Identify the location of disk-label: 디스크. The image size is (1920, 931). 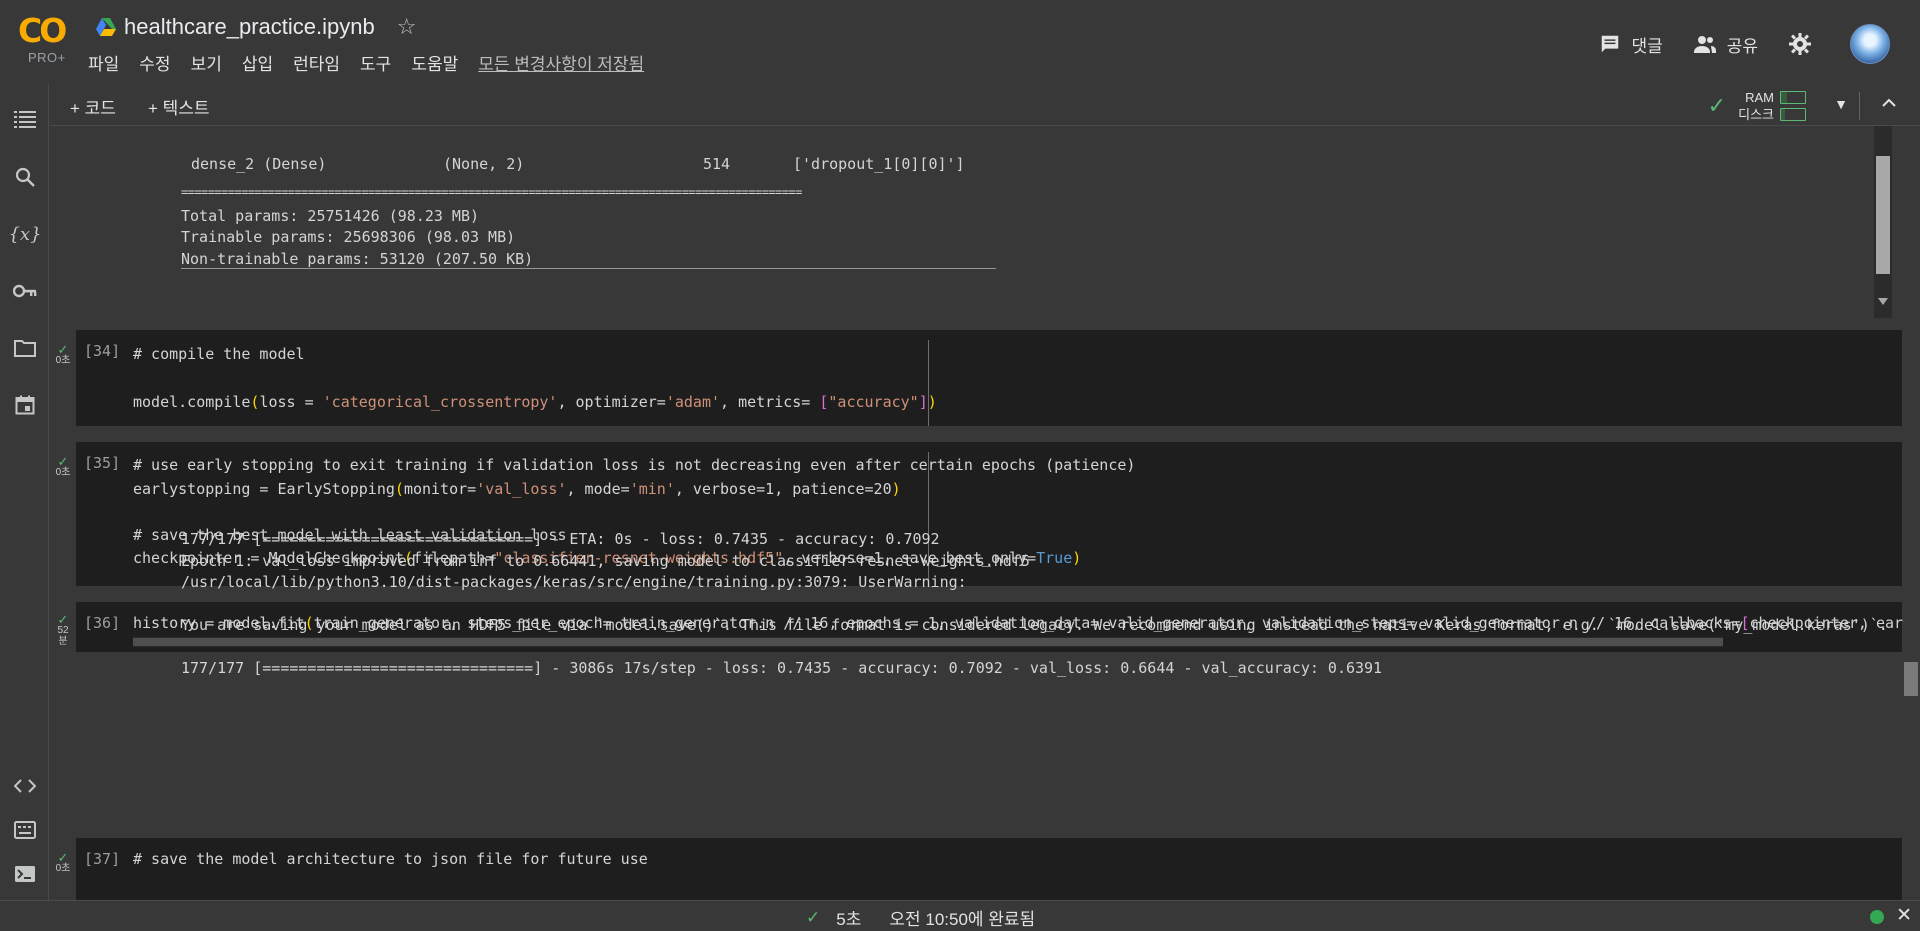
(1756, 114).